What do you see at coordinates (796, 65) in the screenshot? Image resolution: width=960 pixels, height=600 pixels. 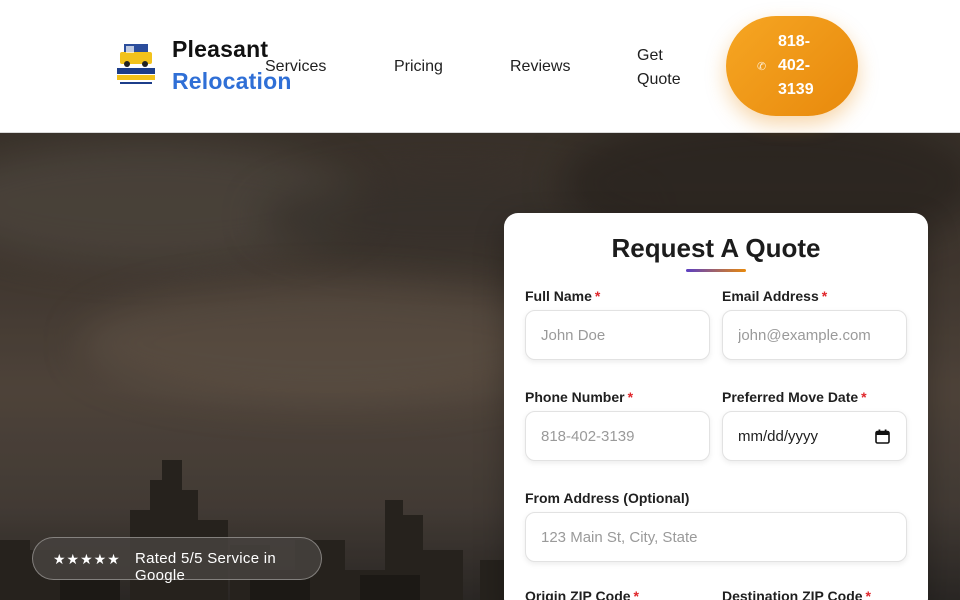 I see `phone-number: 818-402-3139` at bounding box center [796, 65].